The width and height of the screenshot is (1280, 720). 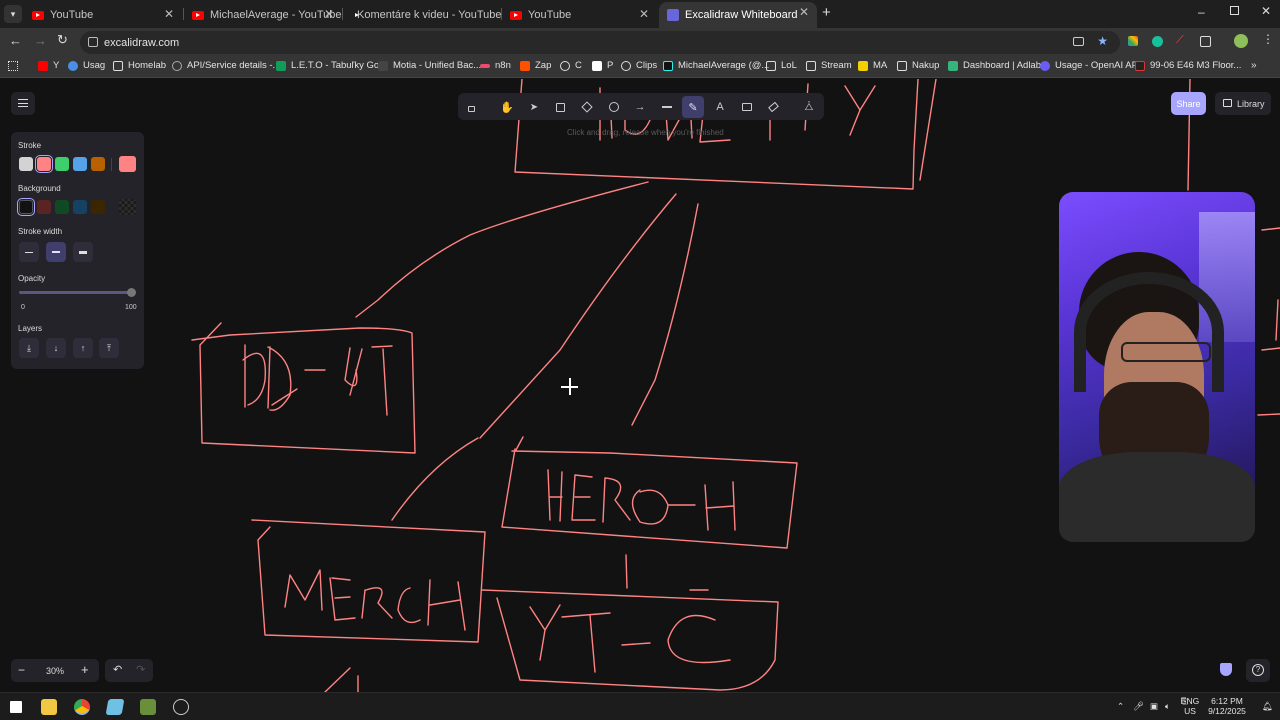 What do you see at coordinates (103, 15) in the screenshot?
I see `tab-youtube-1: YouTube ✕` at bounding box center [103, 15].